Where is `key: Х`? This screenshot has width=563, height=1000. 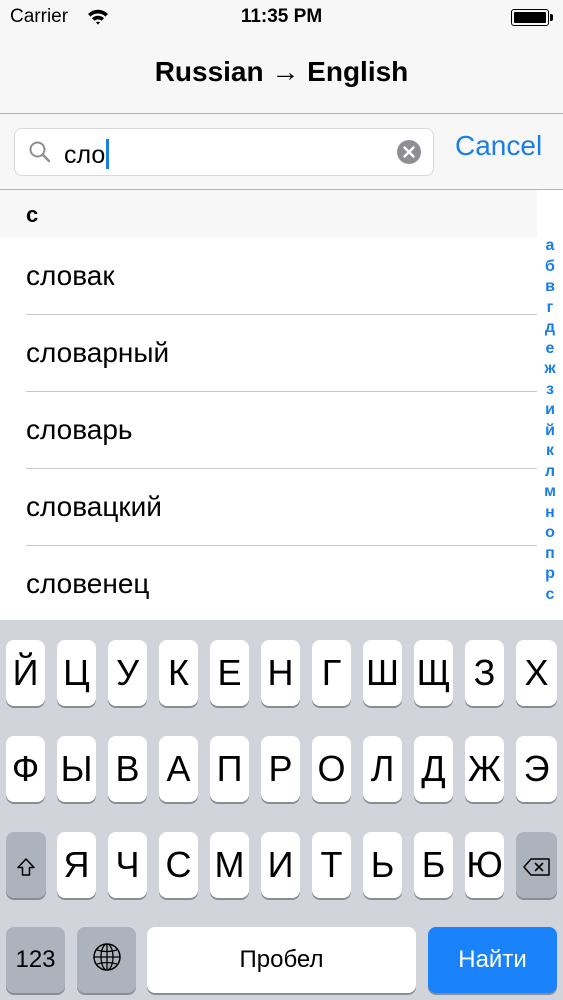 key: Х is located at coordinates (536, 673).